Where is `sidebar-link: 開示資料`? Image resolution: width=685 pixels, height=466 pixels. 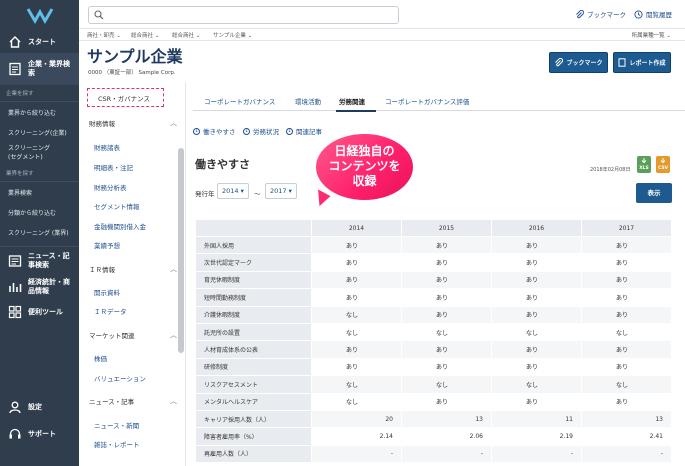 sidebar-link: 開示資料 is located at coordinates (107, 292).